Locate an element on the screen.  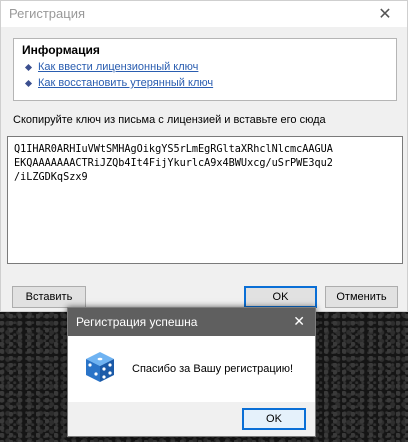
window-title: Регистрация is located at coordinates (47, 13).